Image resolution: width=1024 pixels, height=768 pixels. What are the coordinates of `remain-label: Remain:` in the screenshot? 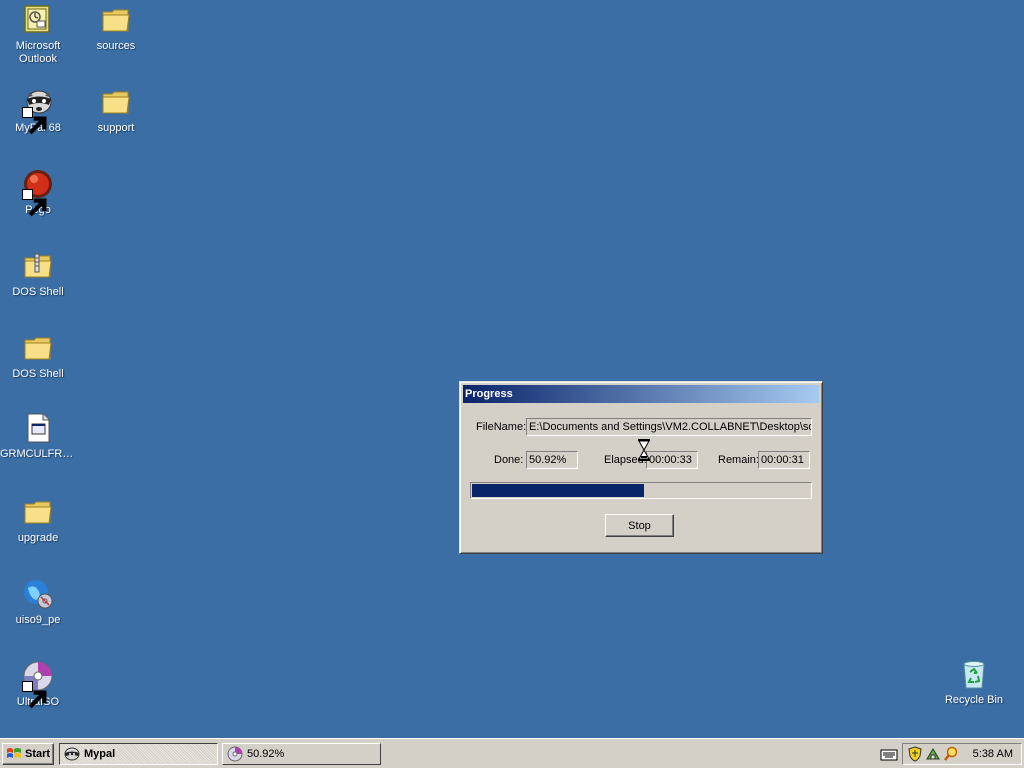 It's located at (738, 460).